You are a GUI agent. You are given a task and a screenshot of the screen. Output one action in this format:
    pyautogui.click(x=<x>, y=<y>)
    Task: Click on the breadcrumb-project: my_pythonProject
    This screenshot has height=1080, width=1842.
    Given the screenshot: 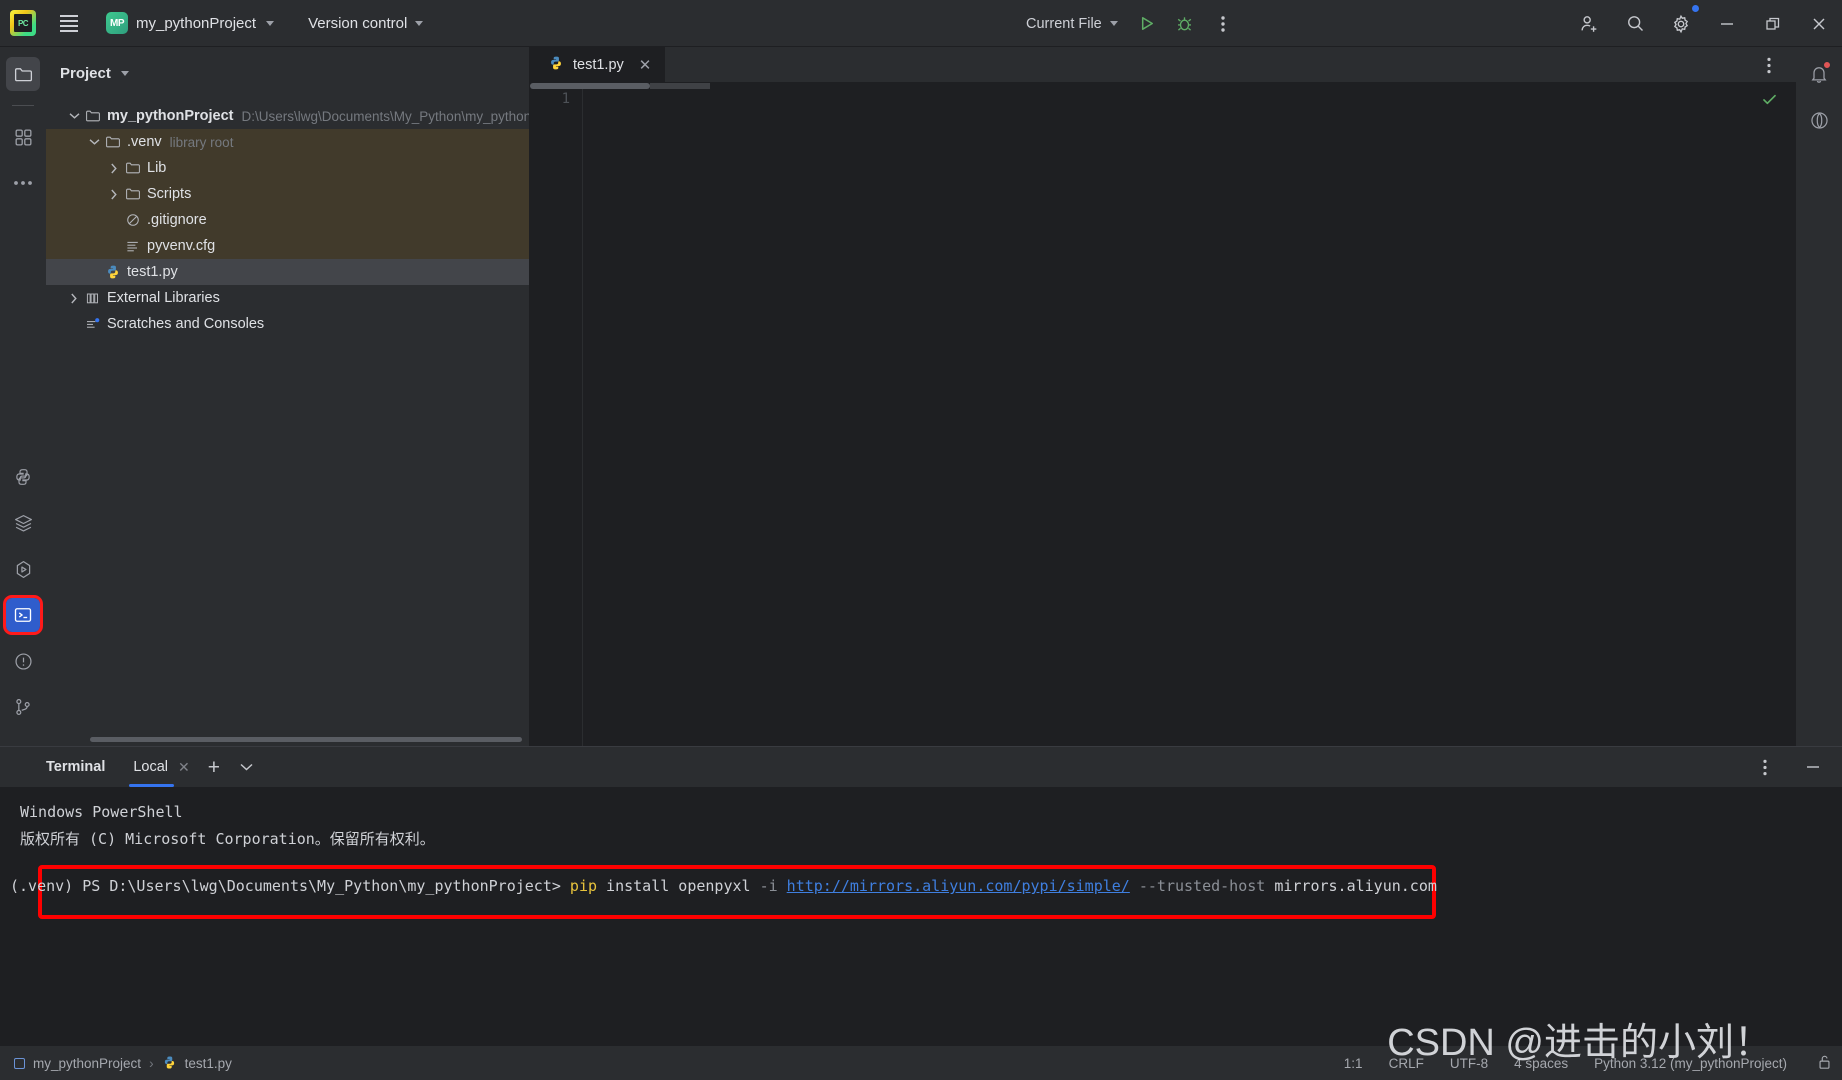 What is the action you would take?
    pyautogui.click(x=87, y=1063)
    